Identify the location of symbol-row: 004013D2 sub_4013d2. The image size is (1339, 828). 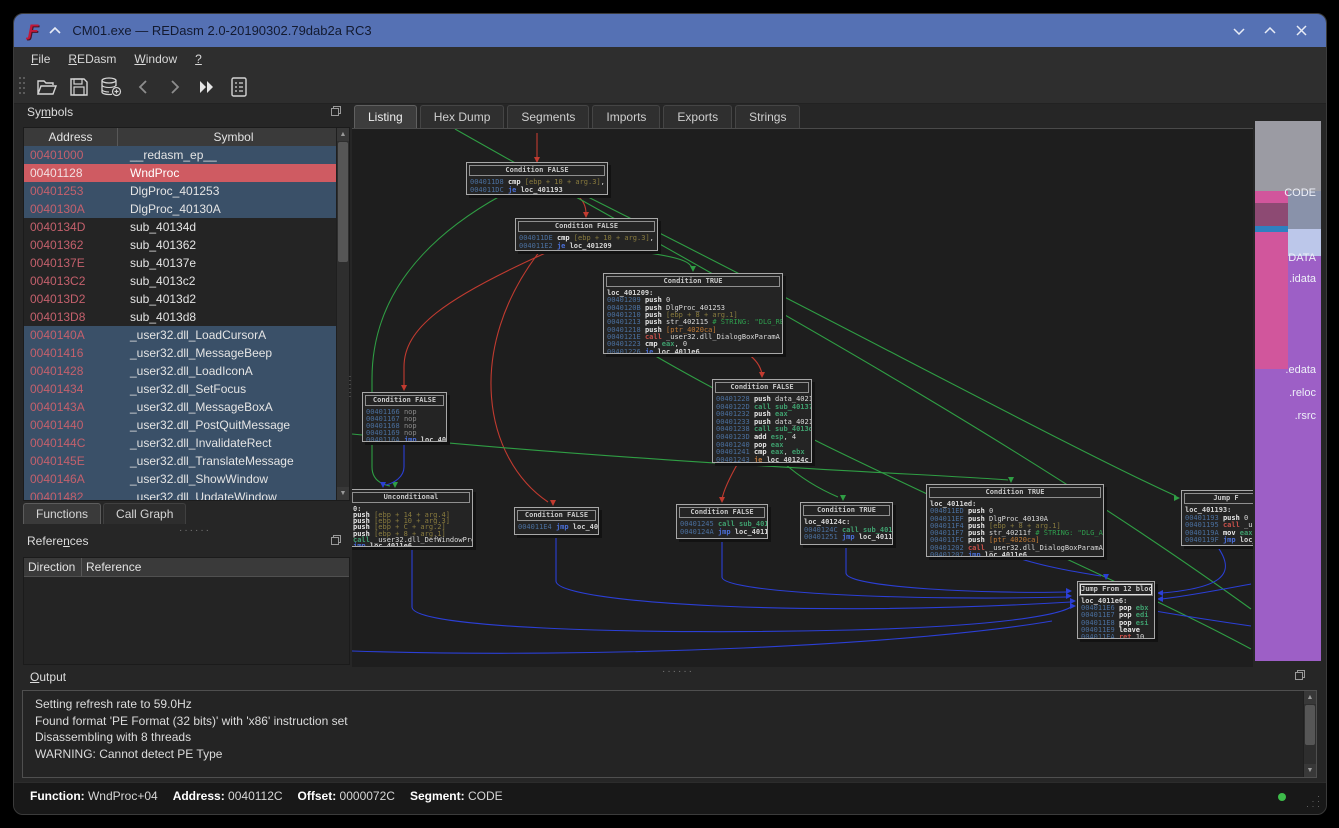
(180, 299).